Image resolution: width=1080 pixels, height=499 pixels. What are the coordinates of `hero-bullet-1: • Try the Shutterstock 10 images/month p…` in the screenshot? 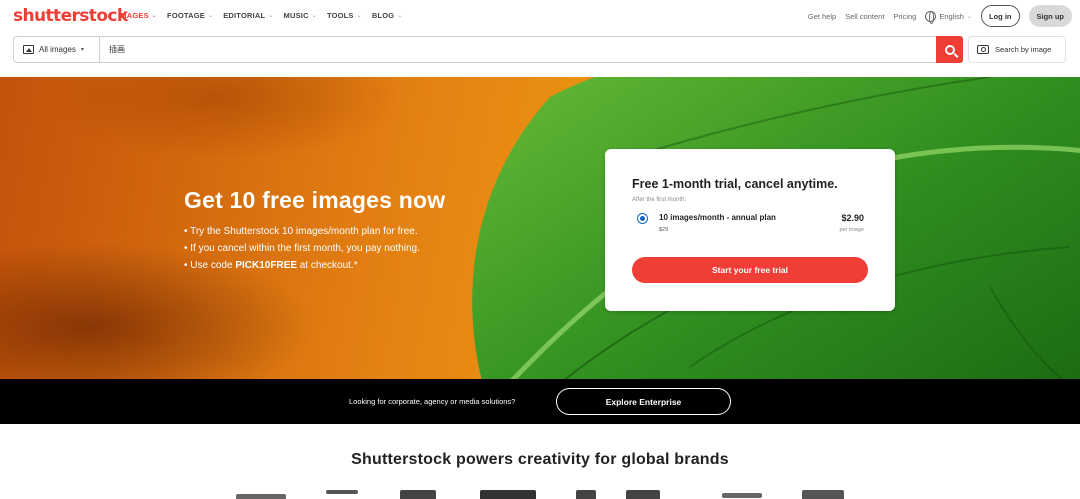 It's located at (301, 231).